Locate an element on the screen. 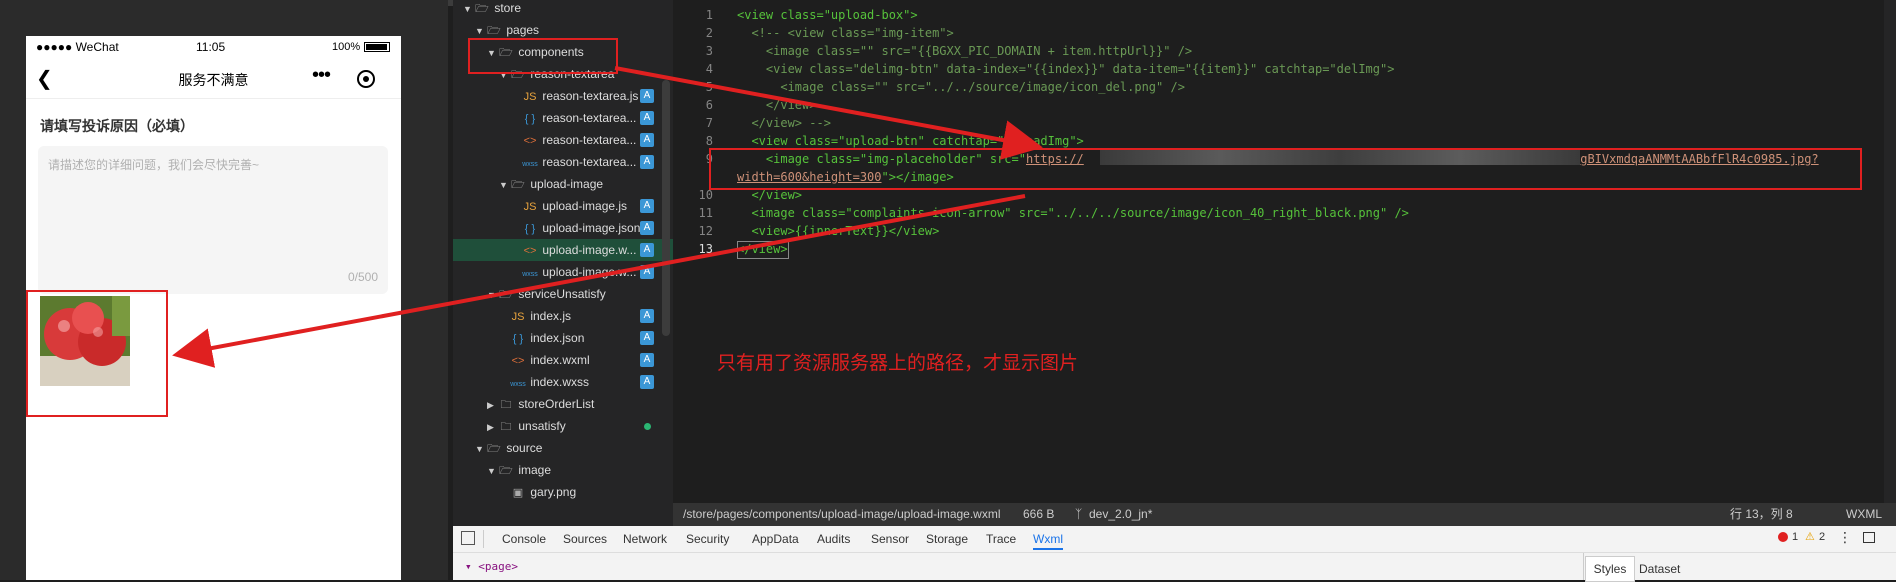  page-title: 服务不满意 is located at coordinates (213, 80).